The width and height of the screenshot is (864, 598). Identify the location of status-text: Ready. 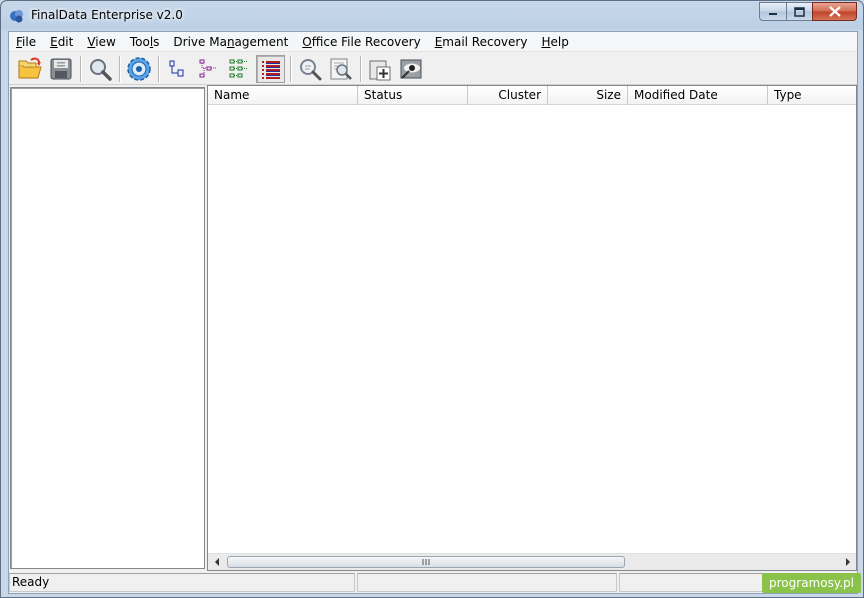
(182, 582).